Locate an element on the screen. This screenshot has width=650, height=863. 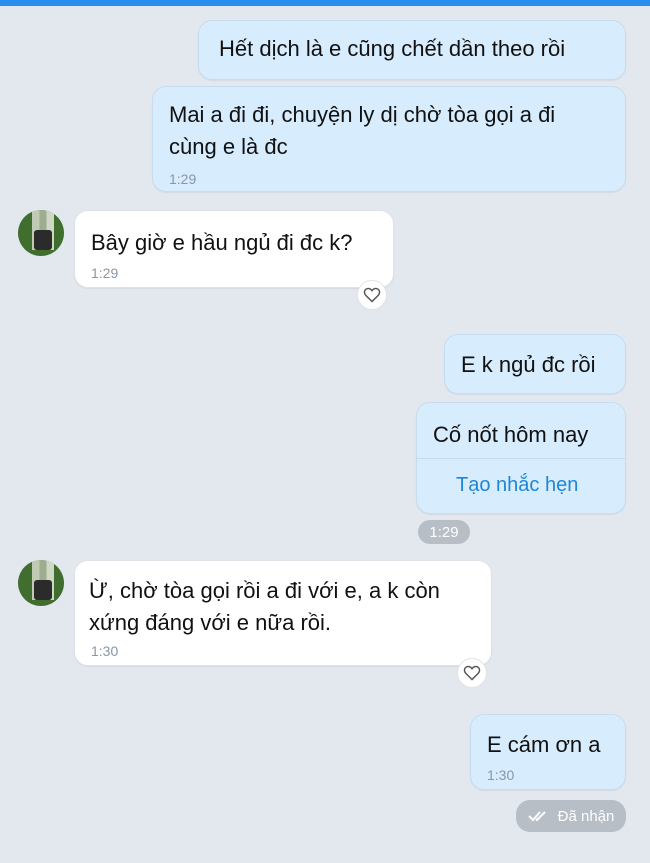
message-text: E cám ơn a is located at coordinates (544, 744).